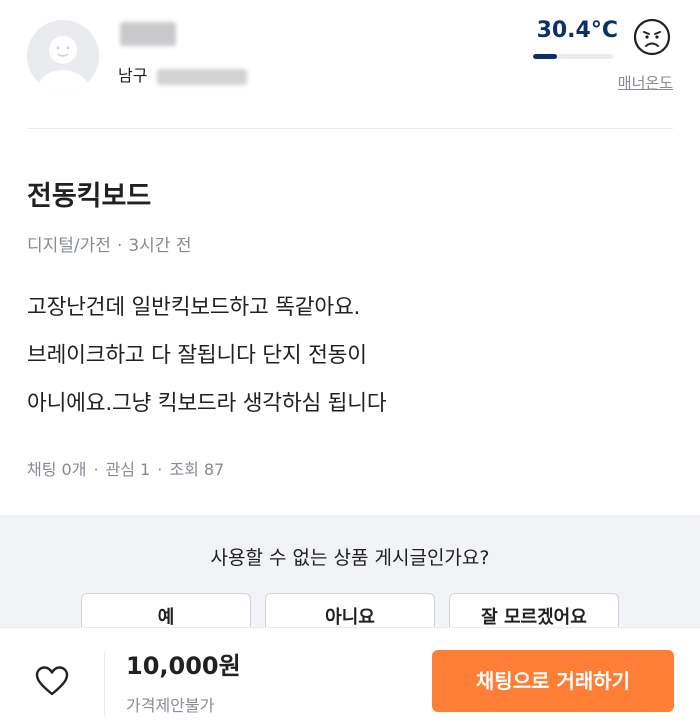 The width and height of the screenshot is (700, 726). I want to click on avatar, so click(63, 56).